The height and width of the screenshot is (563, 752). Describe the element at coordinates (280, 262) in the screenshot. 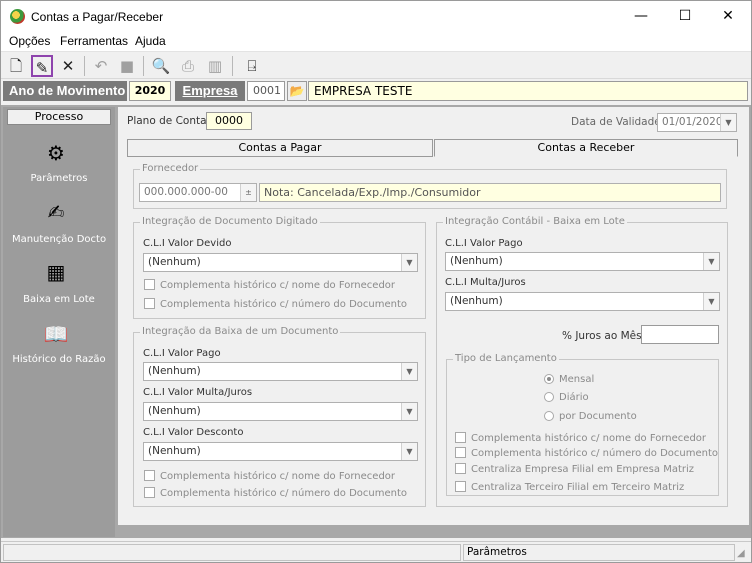

I see `cli-devido-select: (Nenhum) ▼` at that location.